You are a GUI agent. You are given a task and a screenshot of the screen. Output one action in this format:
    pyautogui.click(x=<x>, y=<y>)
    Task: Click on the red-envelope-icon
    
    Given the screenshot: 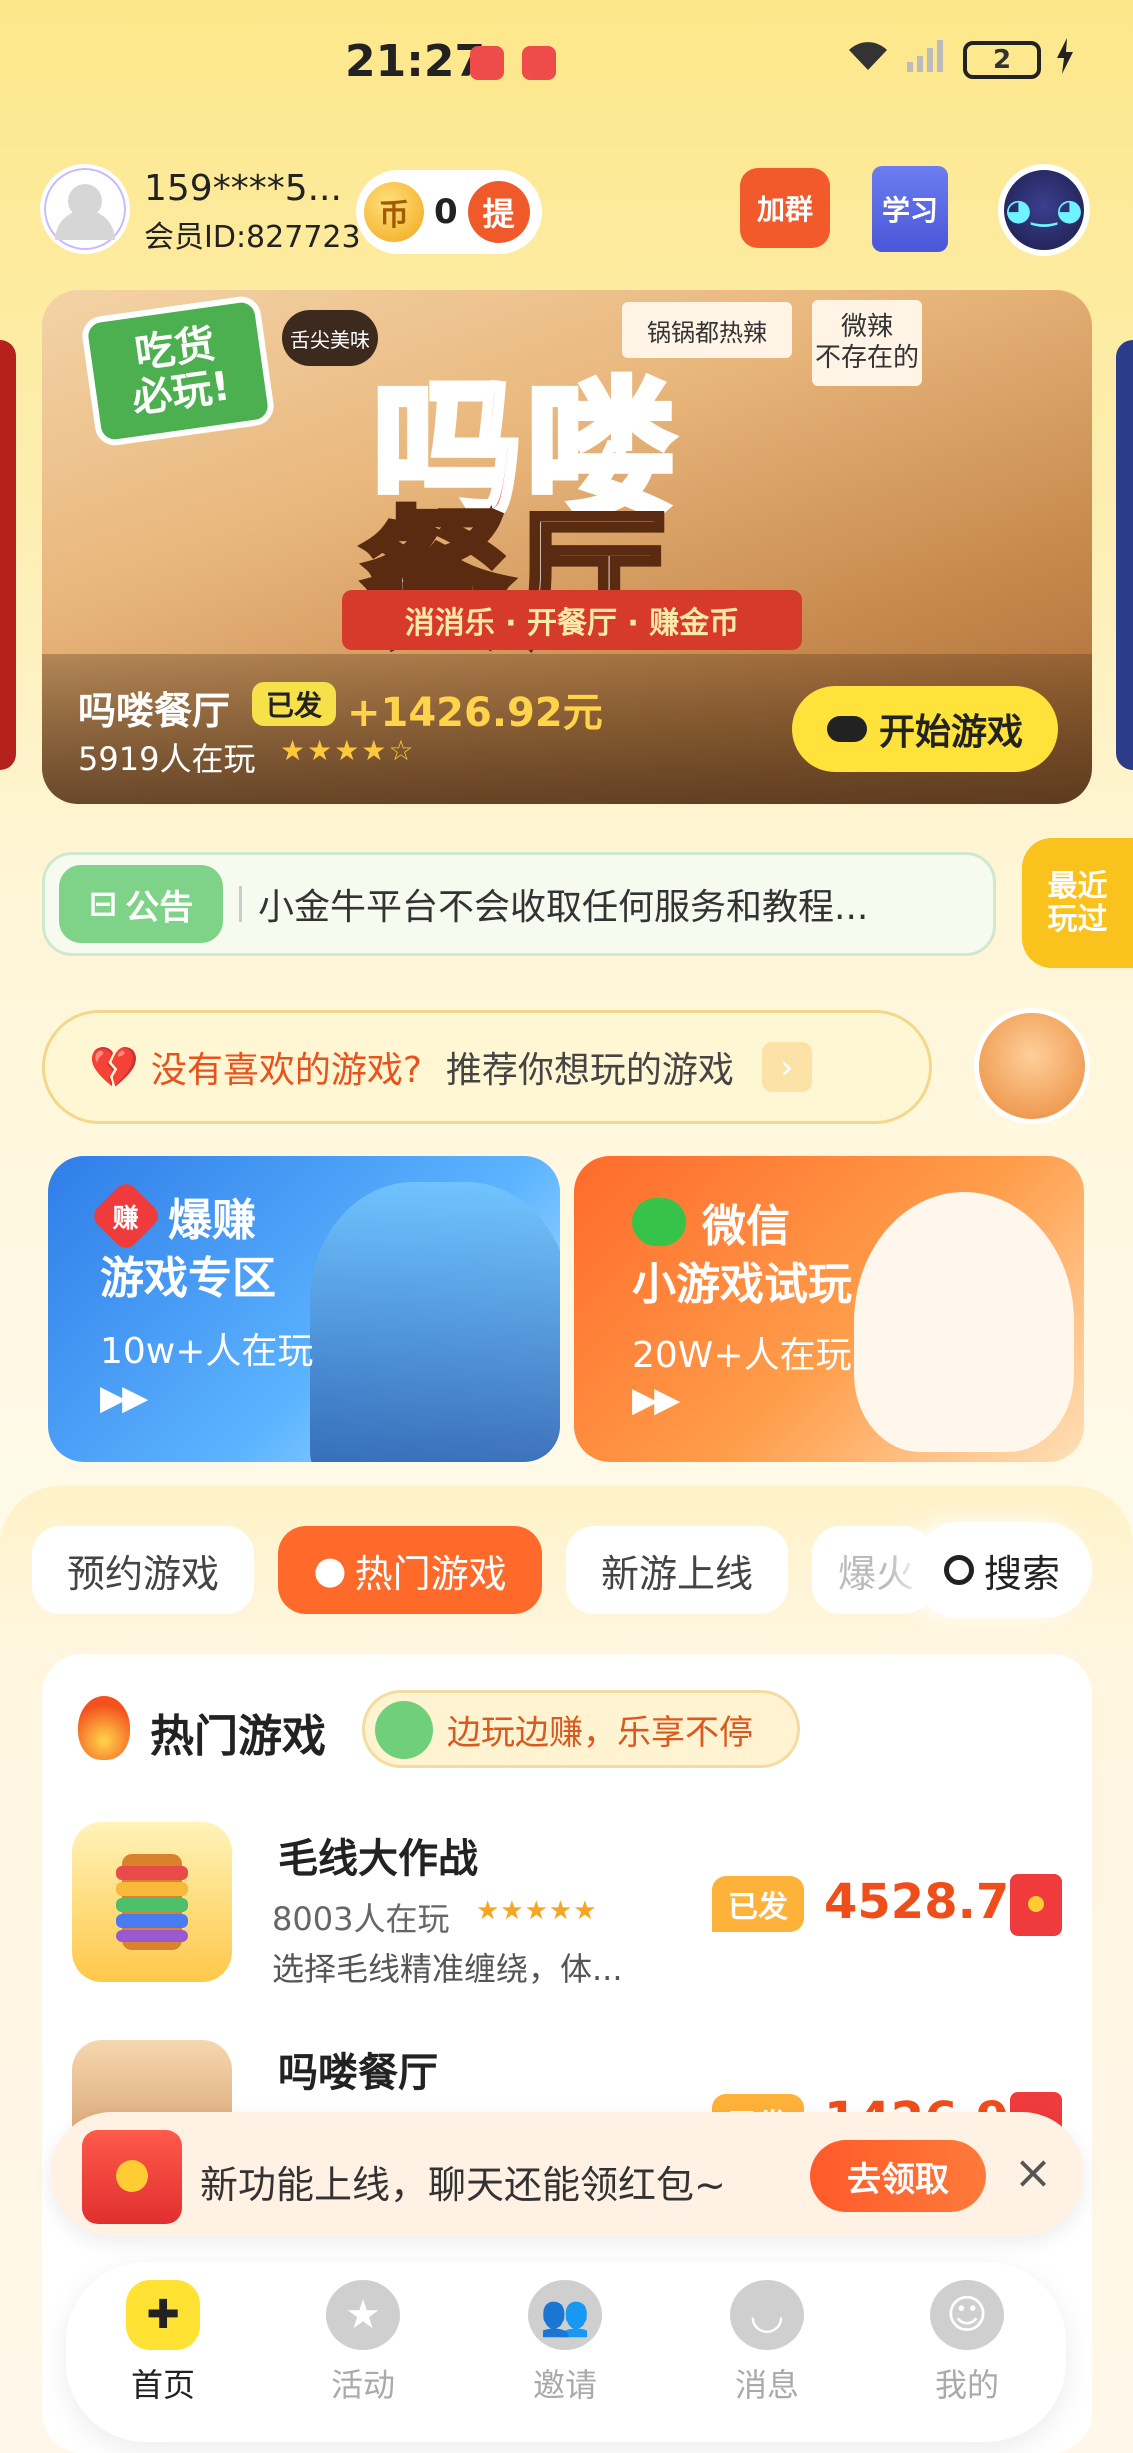 What is the action you would take?
    pyautogui.click(x=132, y=2177)
    